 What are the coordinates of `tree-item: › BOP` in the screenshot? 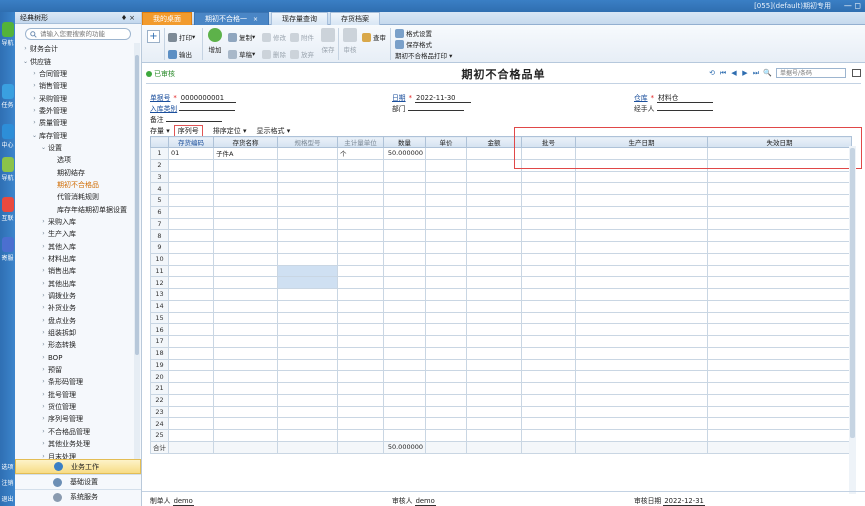 It's located at (78, 358).